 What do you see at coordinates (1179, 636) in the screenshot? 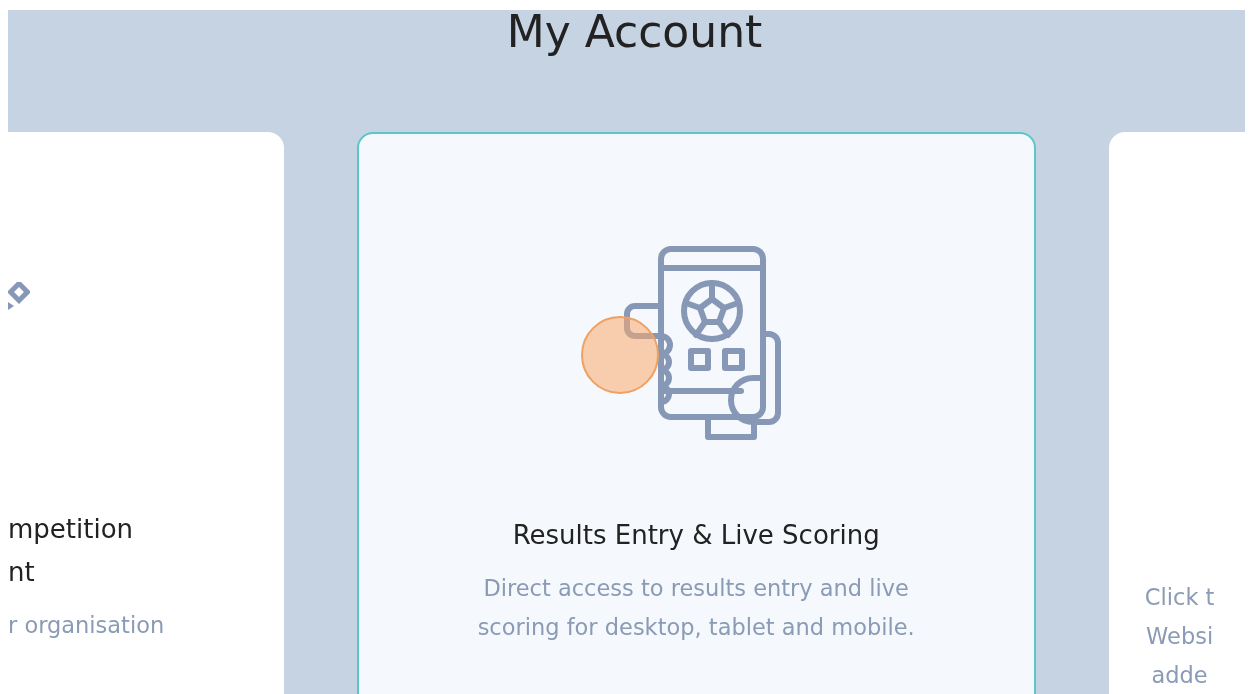
I see `card-description: Click t Websi adde` at bounding box center [1179, 636].